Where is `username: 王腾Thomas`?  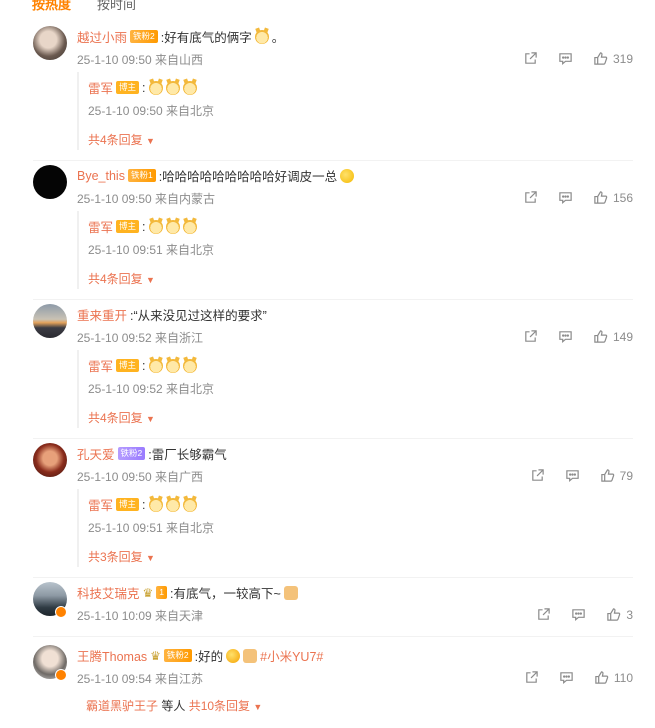
username: 王腾Thomas is located at coordinates (112, 655).